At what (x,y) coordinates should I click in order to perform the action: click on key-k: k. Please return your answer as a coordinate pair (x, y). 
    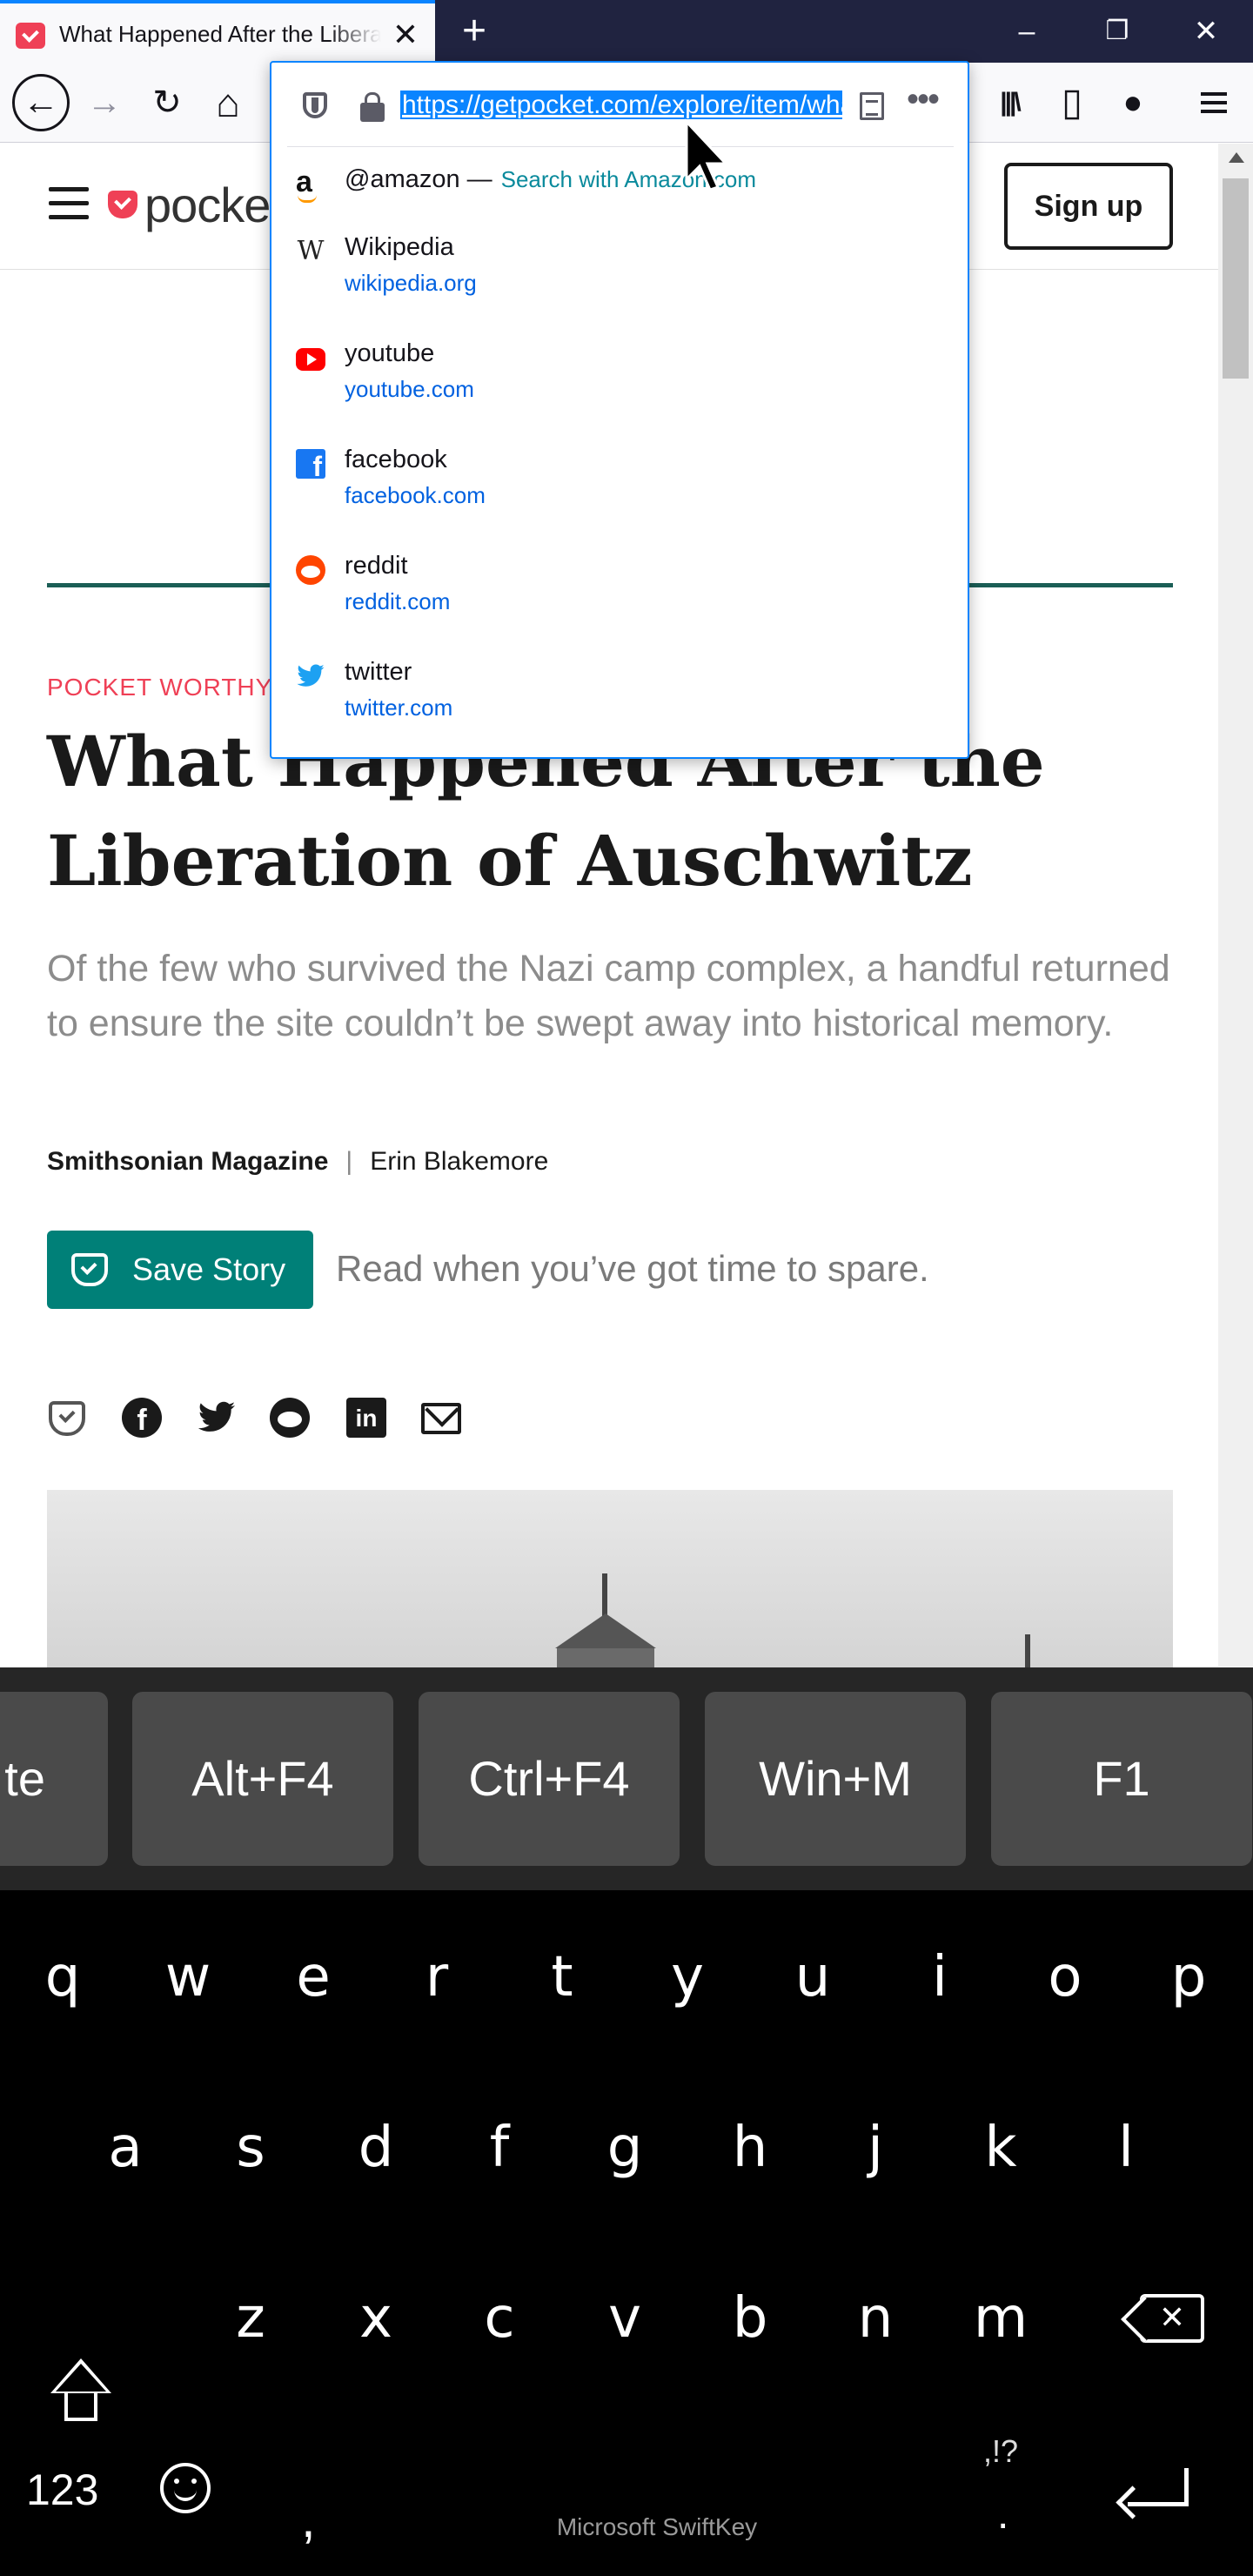
    Looking at the image, I should click on (1001, 2148).